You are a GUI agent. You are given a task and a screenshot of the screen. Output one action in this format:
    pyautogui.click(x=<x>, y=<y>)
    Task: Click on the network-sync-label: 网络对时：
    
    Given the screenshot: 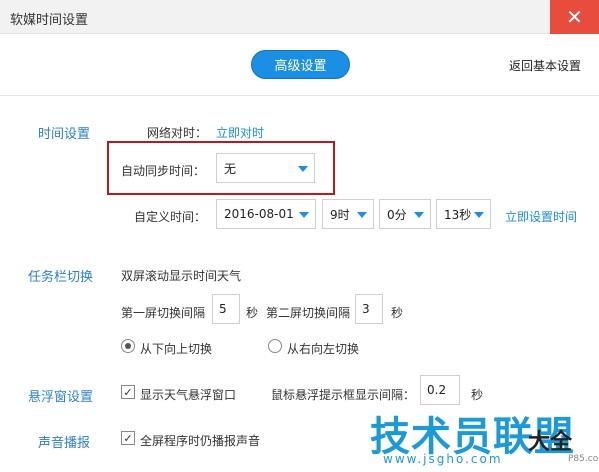 What is the action you would take?
    pyautogui.click(x=177, y=133)
    